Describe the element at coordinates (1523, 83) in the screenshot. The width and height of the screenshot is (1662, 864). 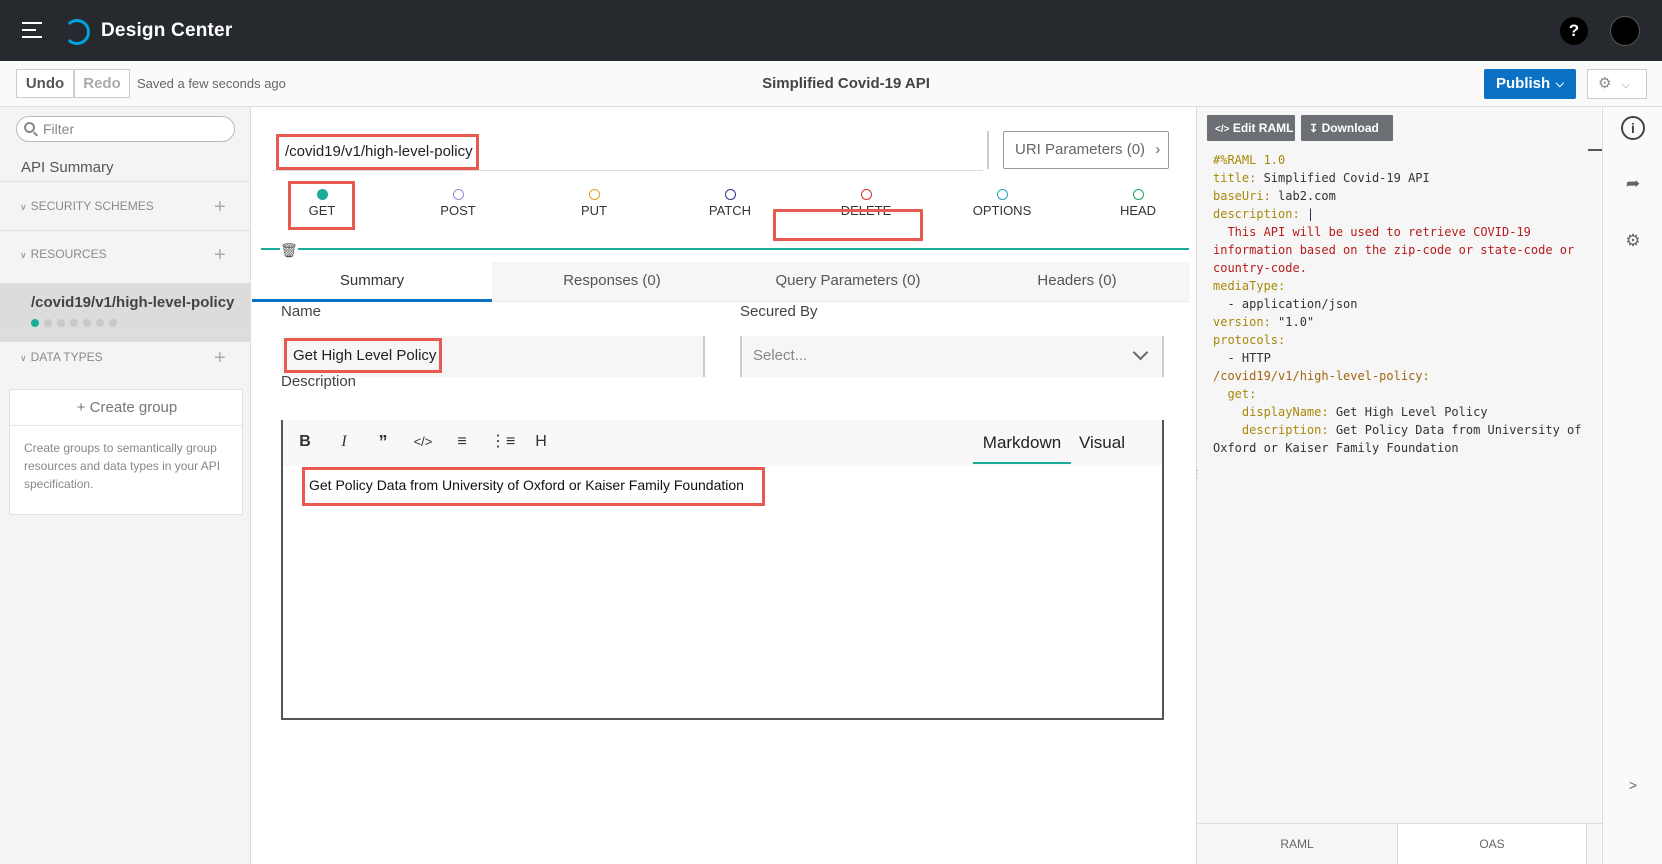
I see `publish-label: Publish` at that location.